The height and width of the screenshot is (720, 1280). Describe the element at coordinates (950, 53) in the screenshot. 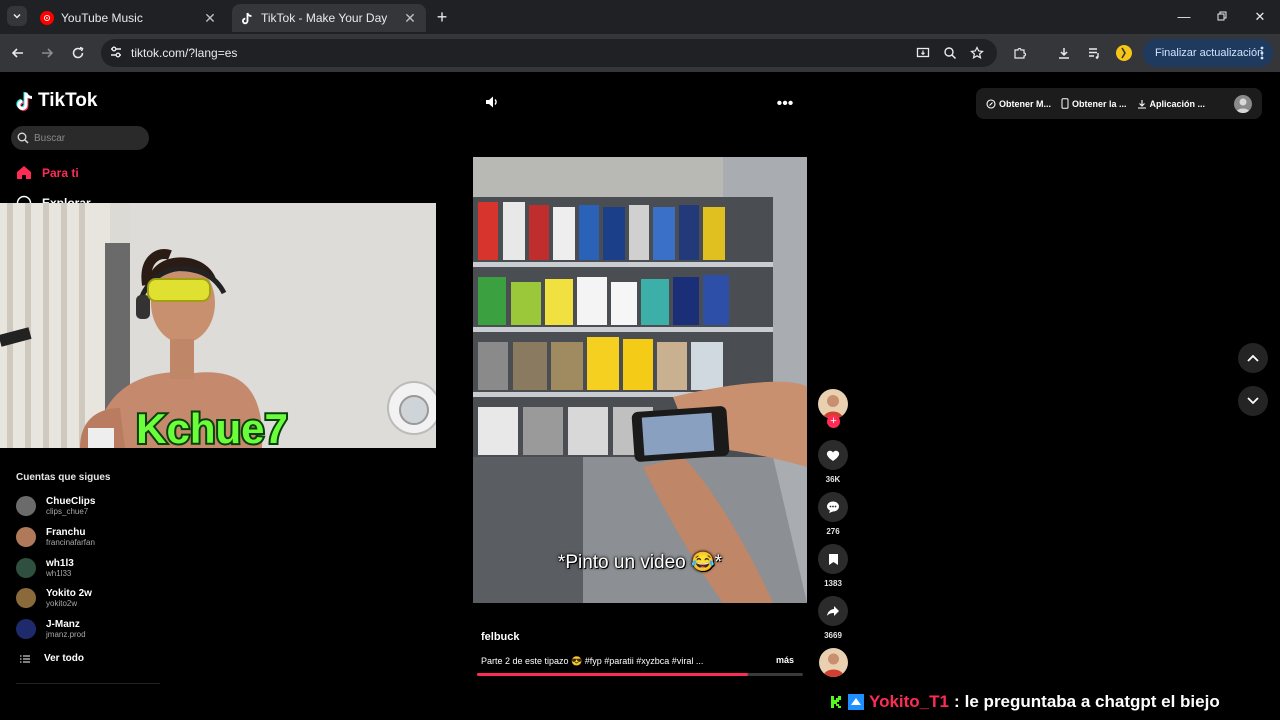

I see `zoom-icon` at that location.